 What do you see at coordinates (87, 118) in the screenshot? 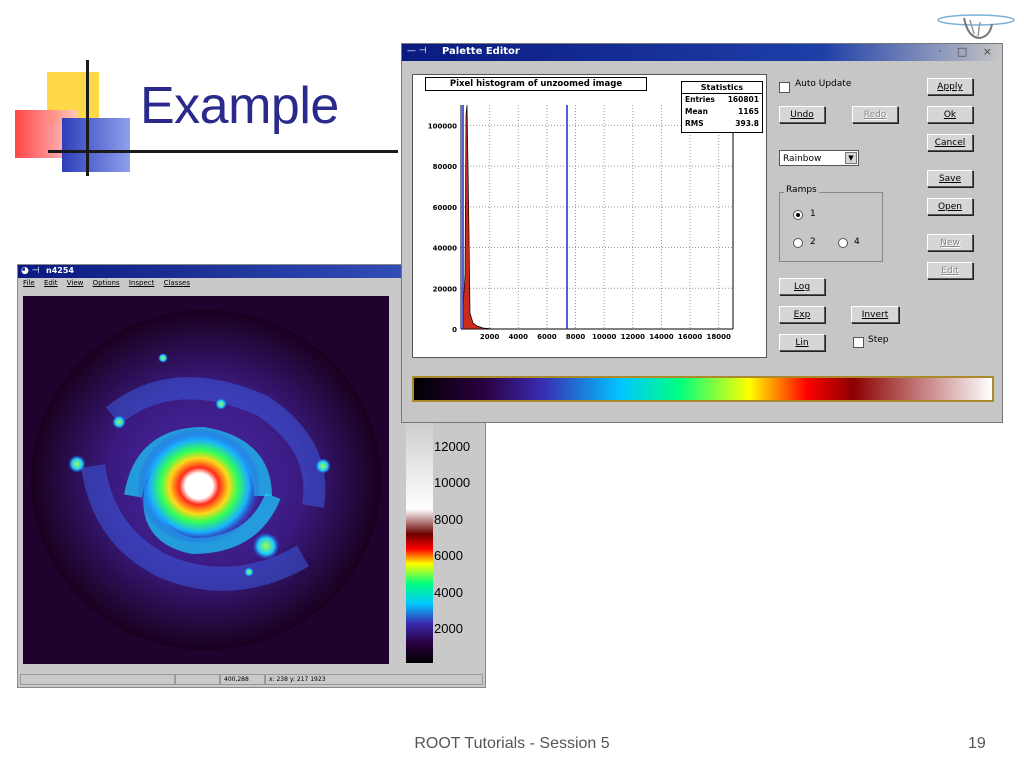
I see `decor-vertical-line` at bounding box center [87, 118].